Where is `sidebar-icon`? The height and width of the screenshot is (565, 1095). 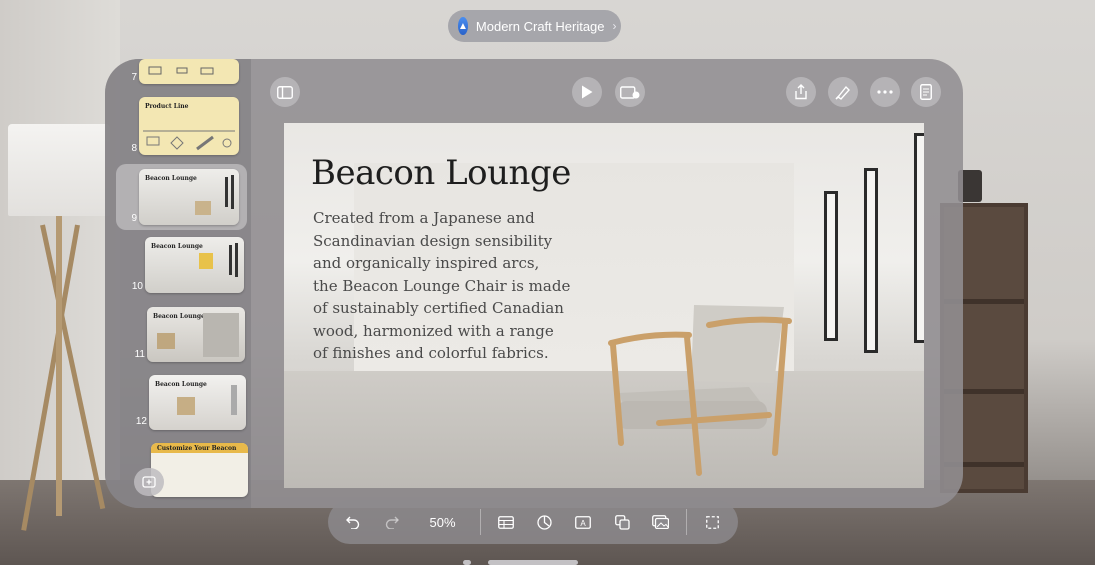 sidebar-icon is located at coordinates (285, 92).